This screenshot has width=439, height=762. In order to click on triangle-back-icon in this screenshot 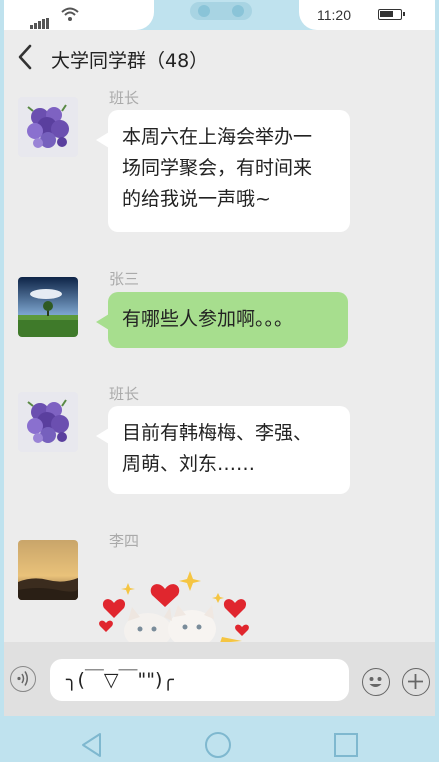, I will do `click(92, 745)`.